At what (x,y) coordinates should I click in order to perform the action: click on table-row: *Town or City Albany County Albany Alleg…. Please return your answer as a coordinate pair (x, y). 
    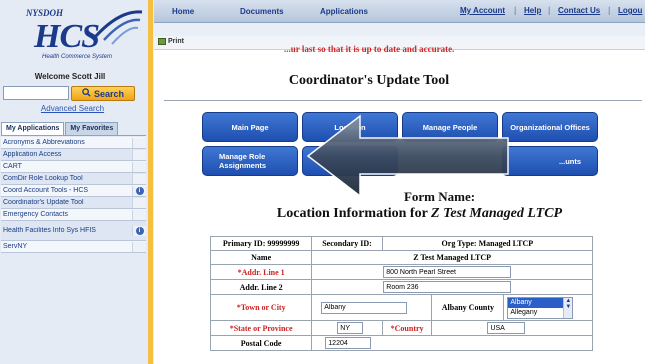
    Looking at the image, I should click on (401, 307).